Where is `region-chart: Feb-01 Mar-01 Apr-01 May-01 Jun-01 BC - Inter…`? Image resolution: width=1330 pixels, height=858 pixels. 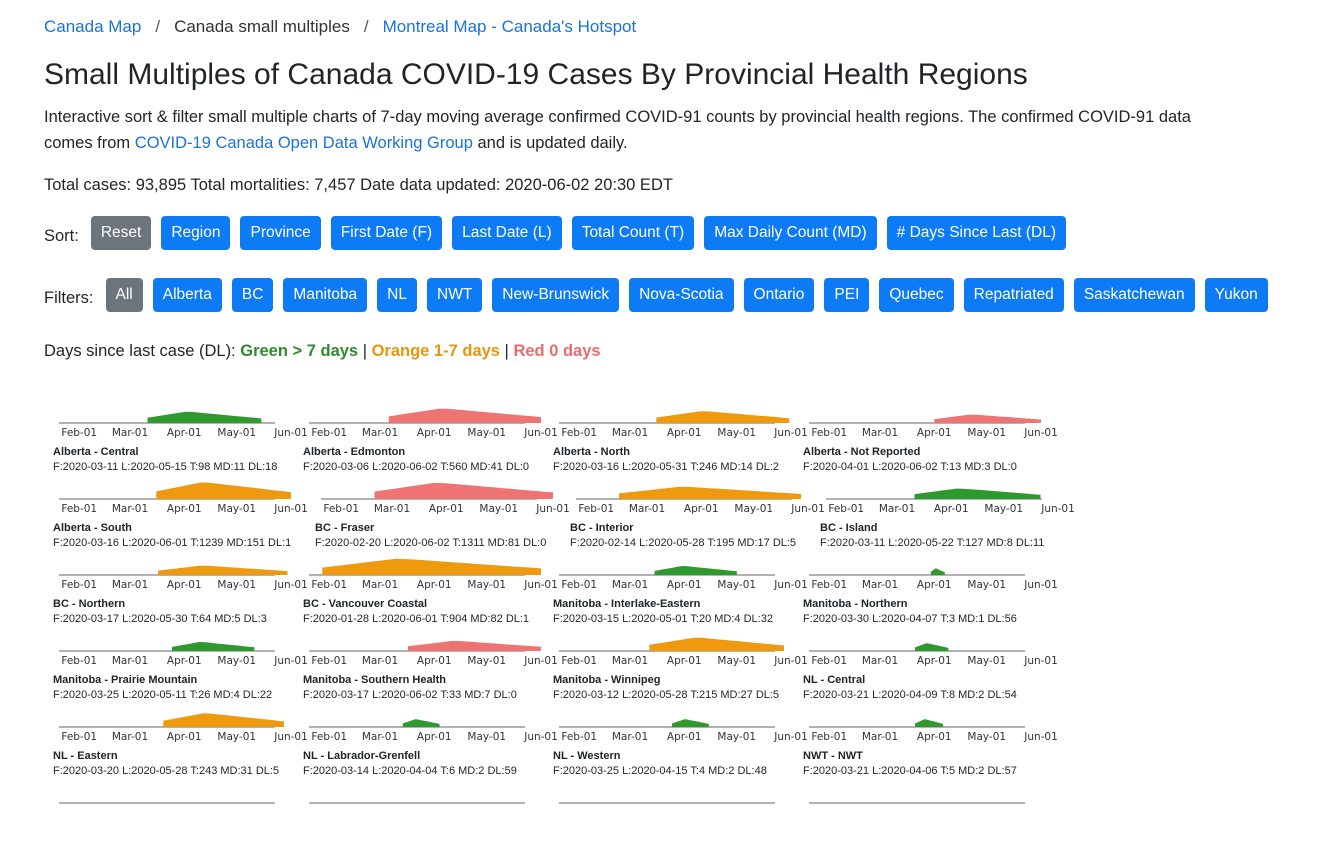
region-chart: Feb-01 Mar-01 Apr-01 May-01 Jun-01 BC - Inter… is located at coordinates (697, 516).